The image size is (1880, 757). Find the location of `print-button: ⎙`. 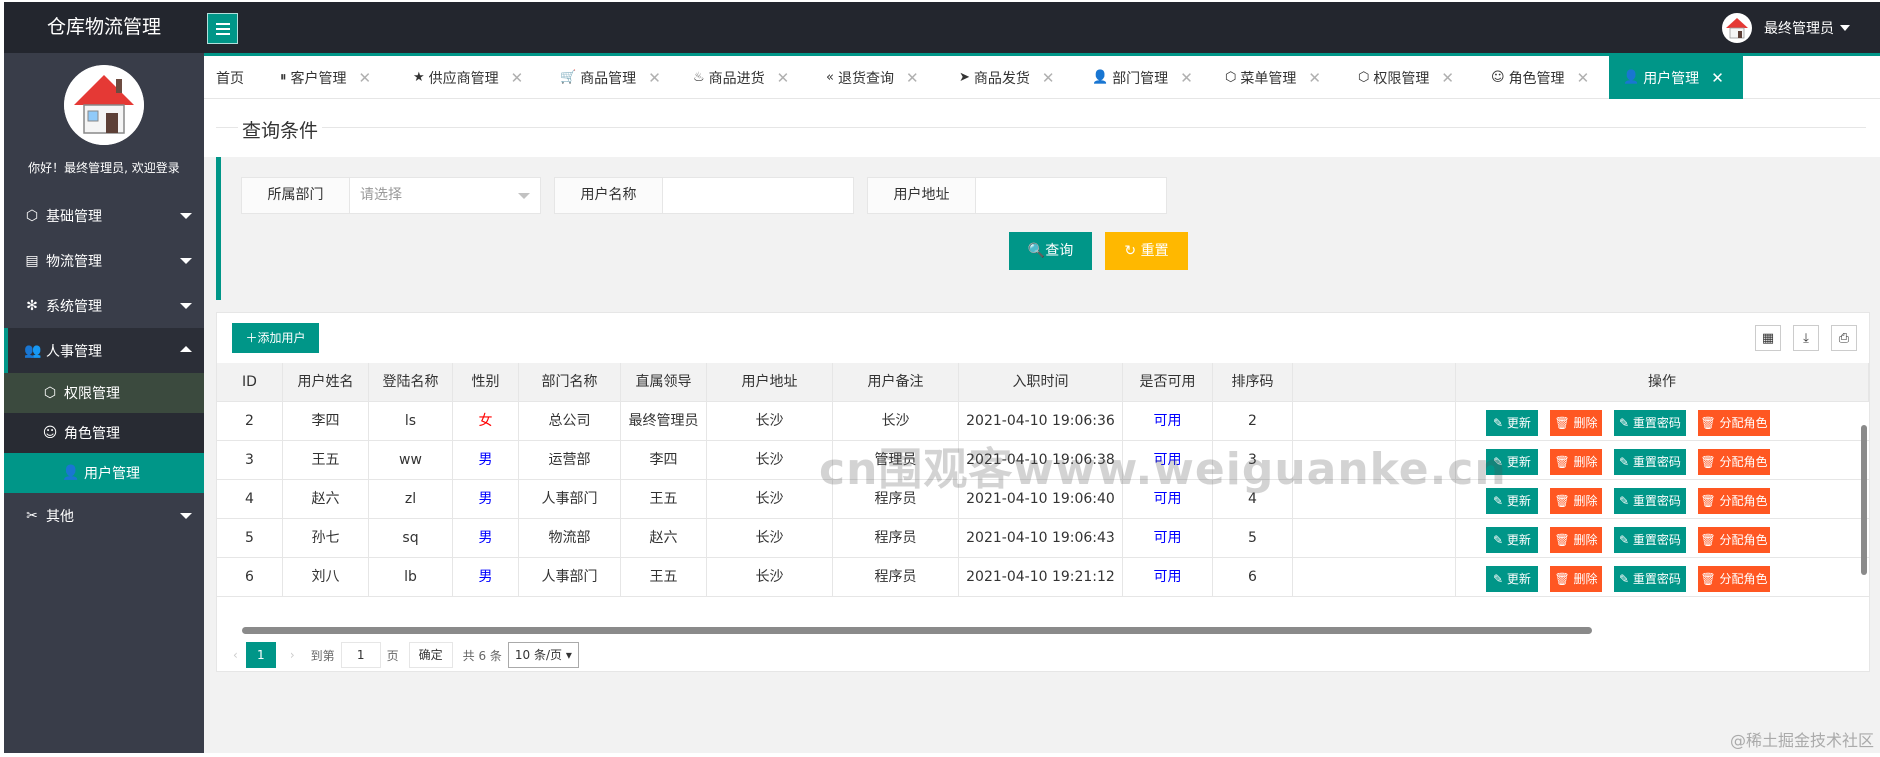

print-button: ⎙ is located at coordinates (1844, 338).